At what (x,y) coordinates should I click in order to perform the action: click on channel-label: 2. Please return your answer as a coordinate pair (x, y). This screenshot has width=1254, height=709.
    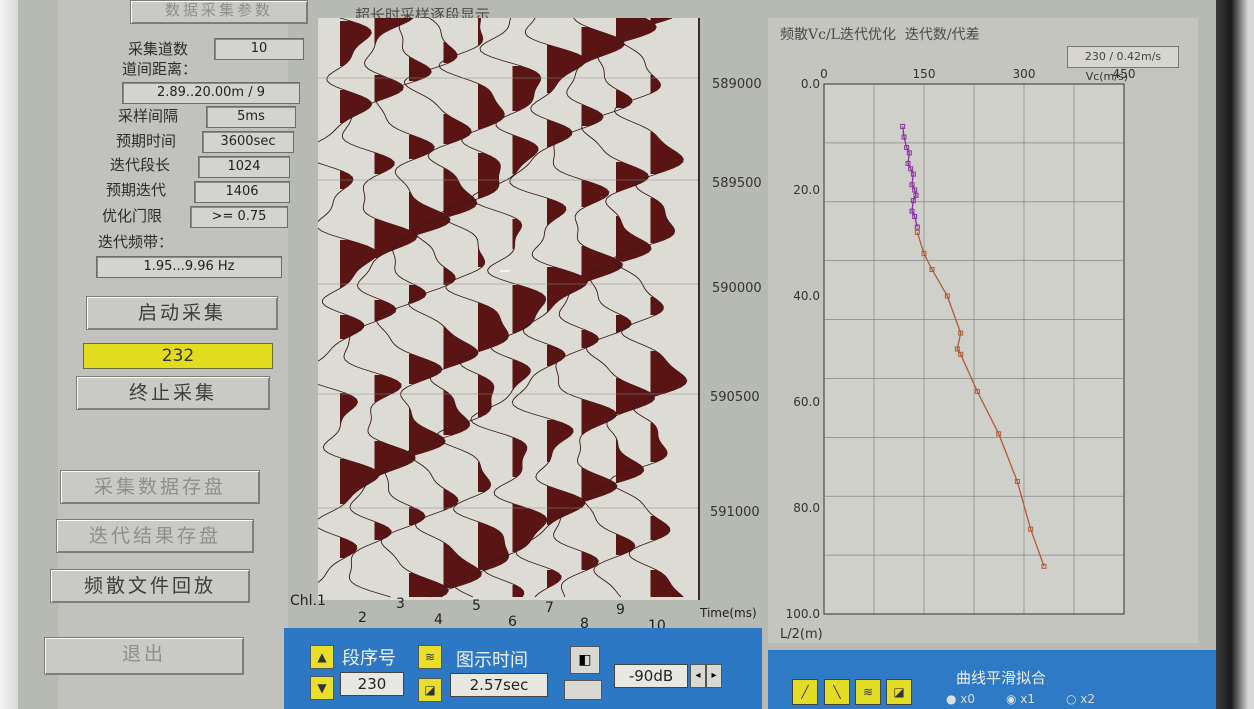
    Looking at the image, I should click on (362, 618).